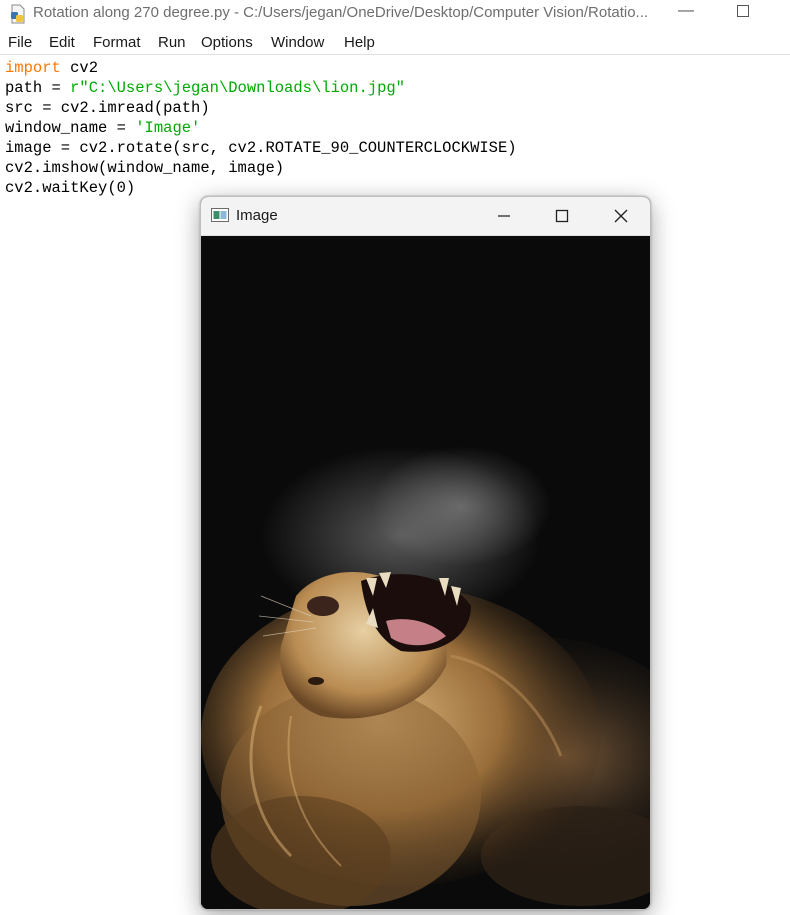  What do you see at coordinates (257, 215) in the screenshot?
I see `image-window-title: Image` at bounding box center [257, 215].